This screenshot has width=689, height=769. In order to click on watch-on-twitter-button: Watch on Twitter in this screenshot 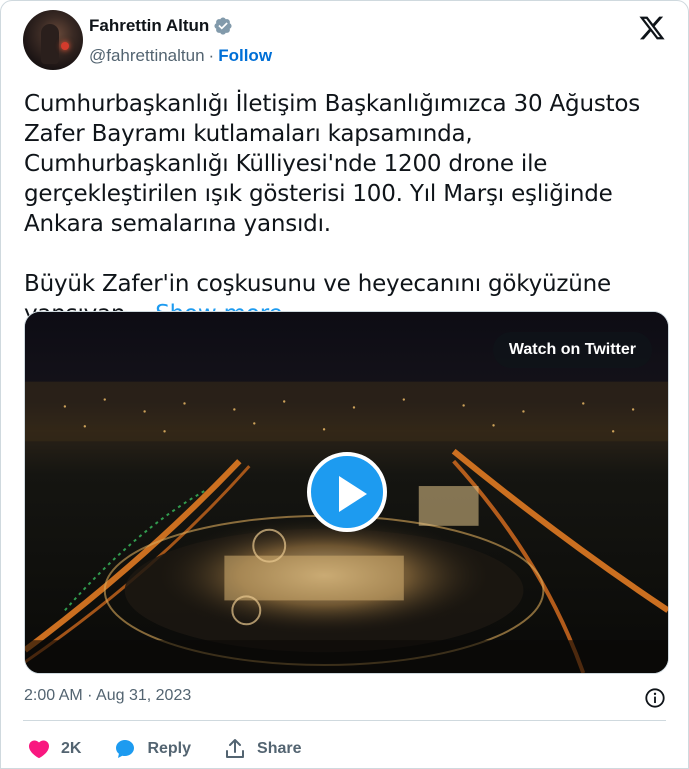, I will do `click(572, 350)`.